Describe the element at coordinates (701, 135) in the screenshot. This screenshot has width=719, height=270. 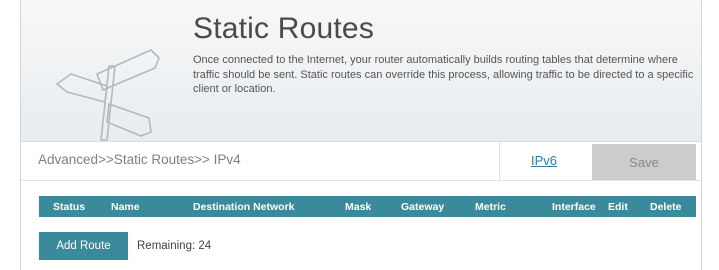
I see `right-border` at that location.